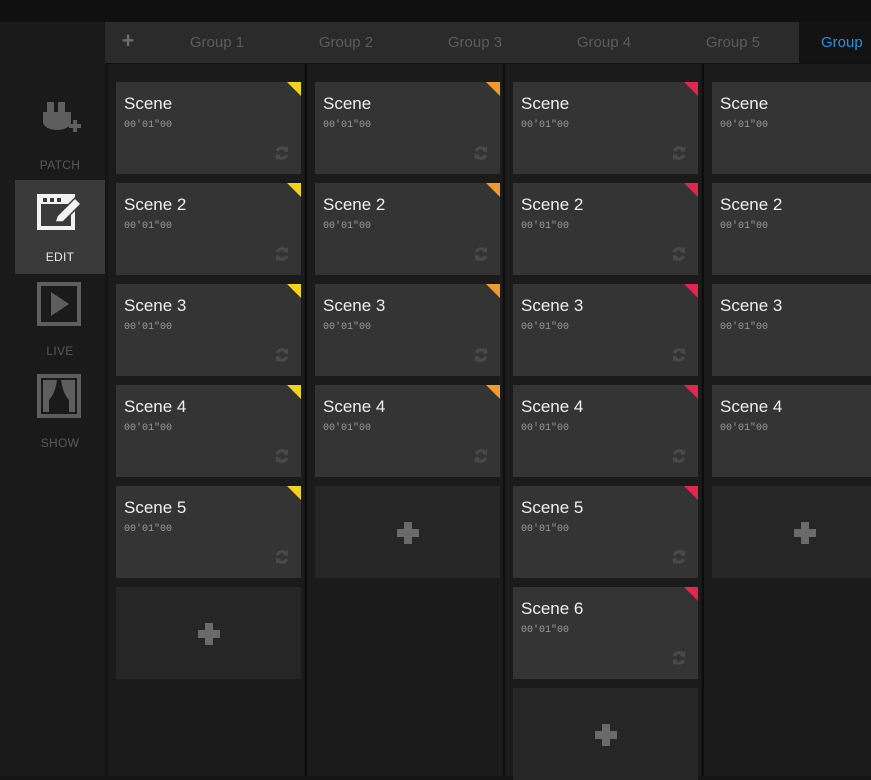  Describe the element at coordinates (605, 633) in the screenshot. I see `scene-card: Scene 6 00'01"00` at that location.